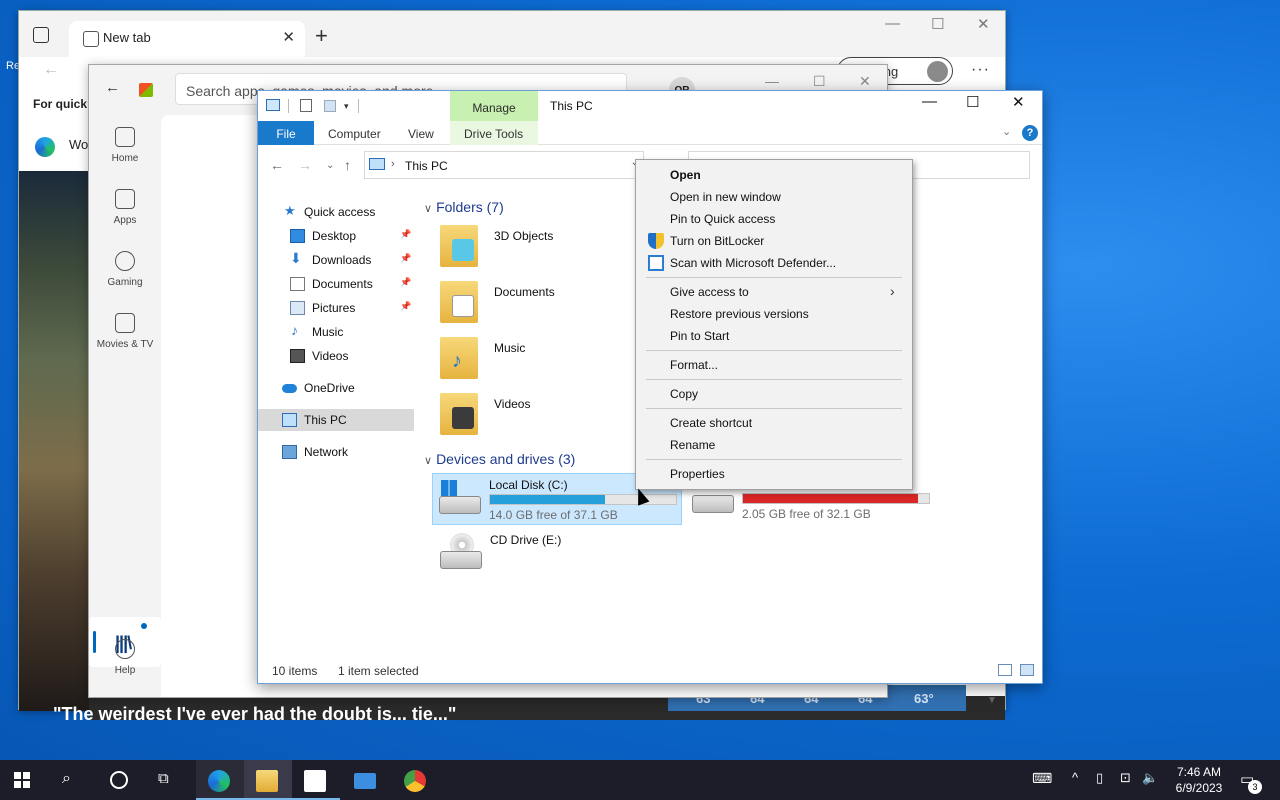 The image size is (1280, 800). Describe the element at coordinates (774, 175) in the screenshot. I see `menu-open: Open` at that location.